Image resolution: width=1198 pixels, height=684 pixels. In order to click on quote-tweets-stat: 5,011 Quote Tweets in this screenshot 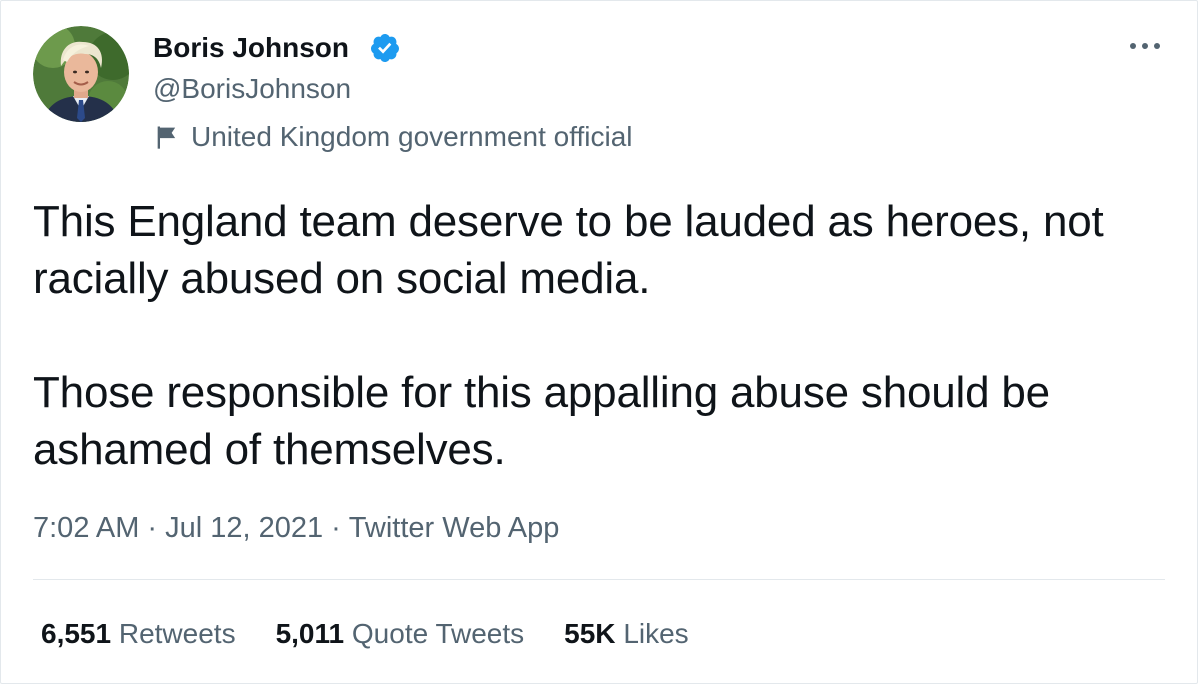, I will do `click(400, 634)`.